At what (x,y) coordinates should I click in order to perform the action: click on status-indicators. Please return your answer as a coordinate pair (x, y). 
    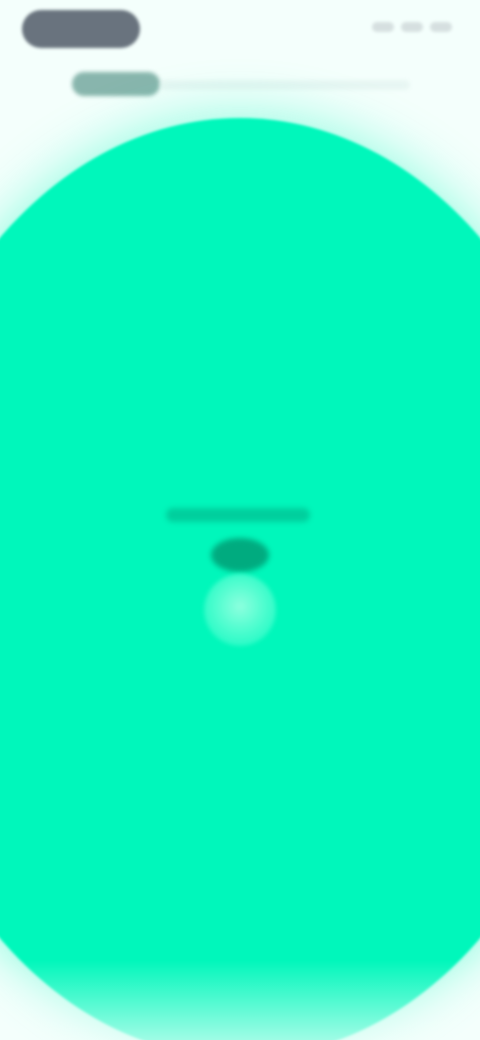
    Looking at the image, I should click on (412, 27).